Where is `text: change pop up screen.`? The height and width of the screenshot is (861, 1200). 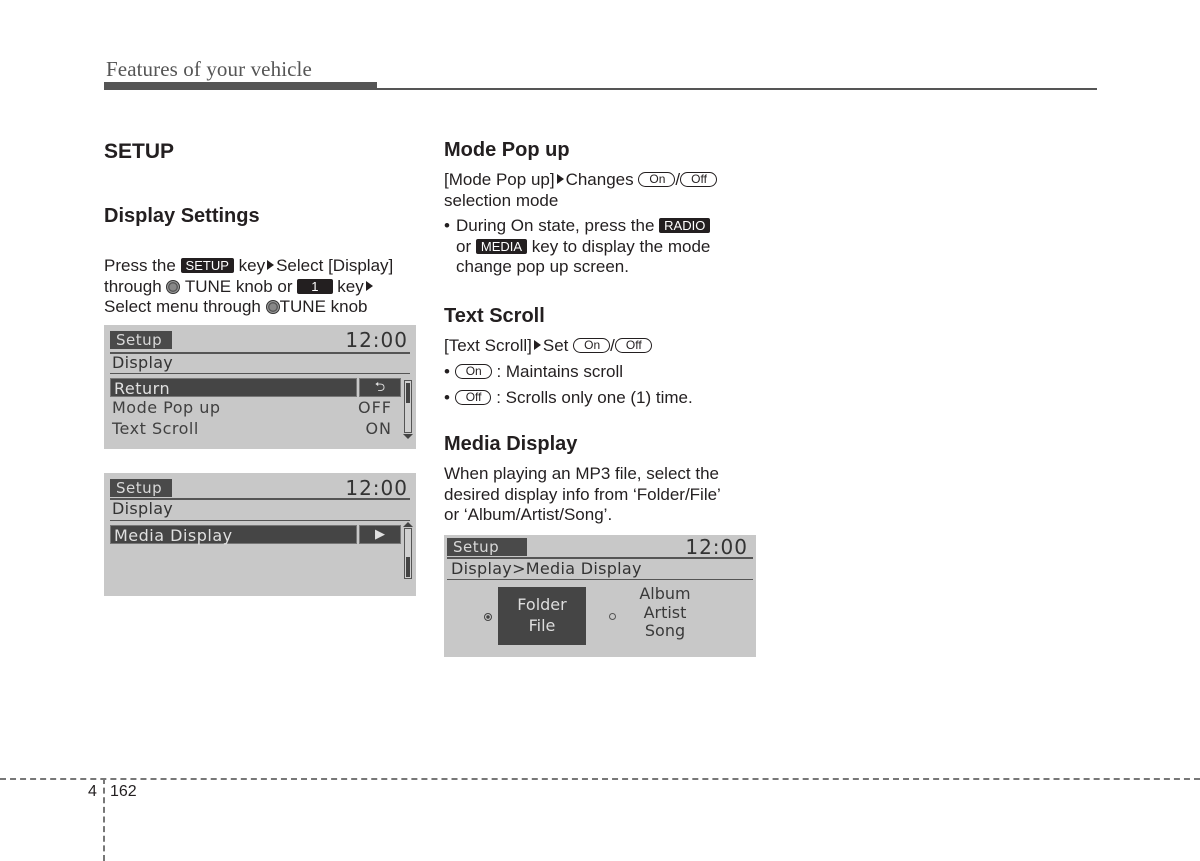 text: change pop up screen. is located at coordinates (542, 266).